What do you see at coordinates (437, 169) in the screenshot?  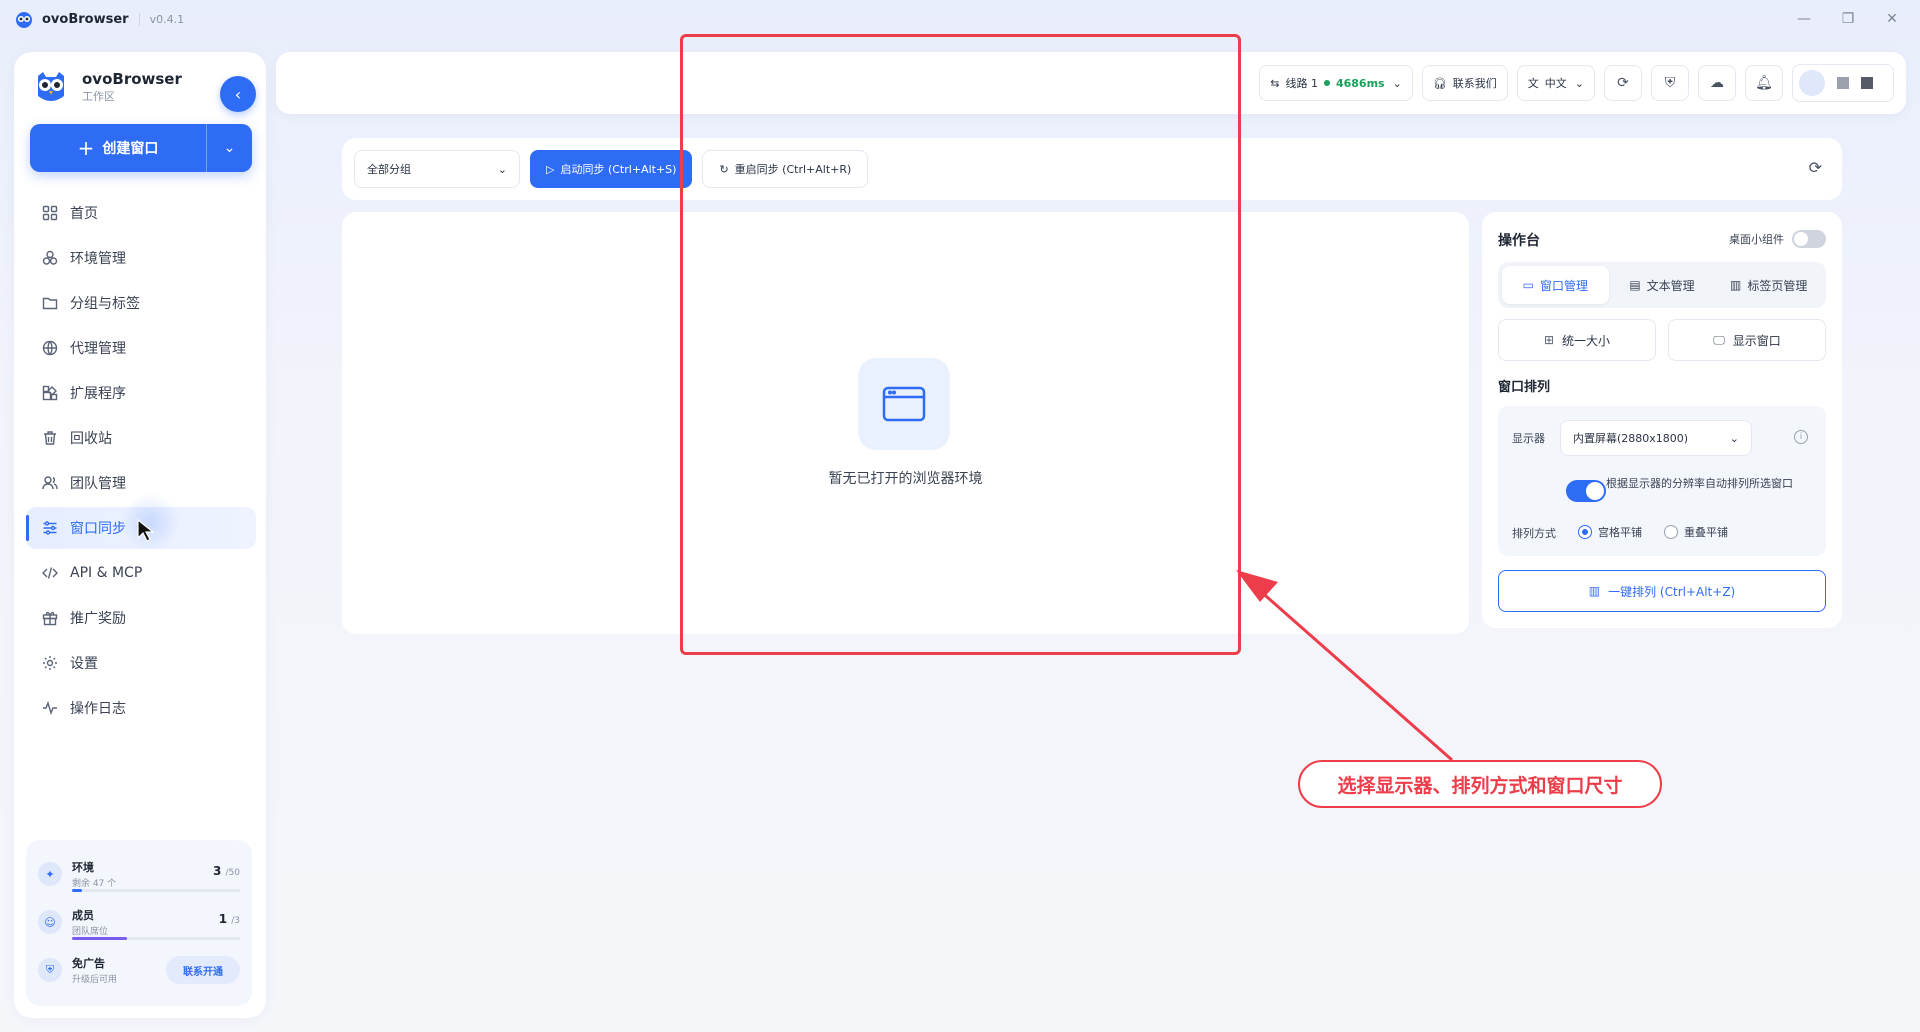 I see `group-select: 全部分组 ⌄` at bounding box center [437, 169].